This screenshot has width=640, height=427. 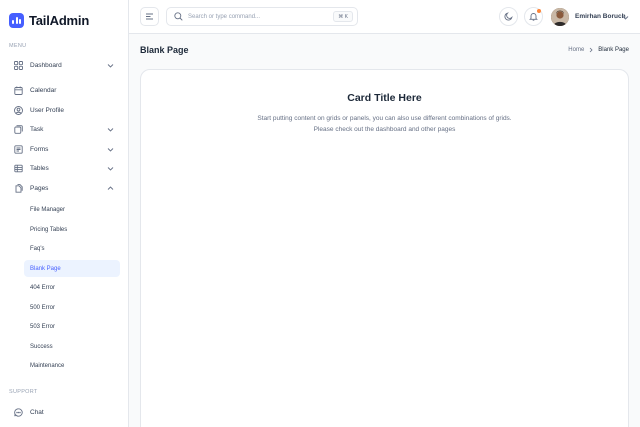 I want to click on sidebar-subitem-503-error: 503 Error, so click(x=72, y=326).